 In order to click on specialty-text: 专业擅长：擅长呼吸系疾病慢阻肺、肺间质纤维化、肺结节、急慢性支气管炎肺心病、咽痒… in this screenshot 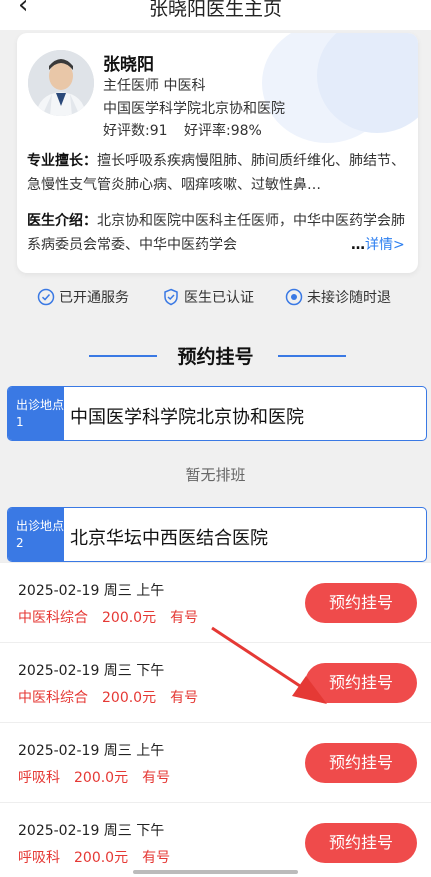, I will do `click(217, 173)`.